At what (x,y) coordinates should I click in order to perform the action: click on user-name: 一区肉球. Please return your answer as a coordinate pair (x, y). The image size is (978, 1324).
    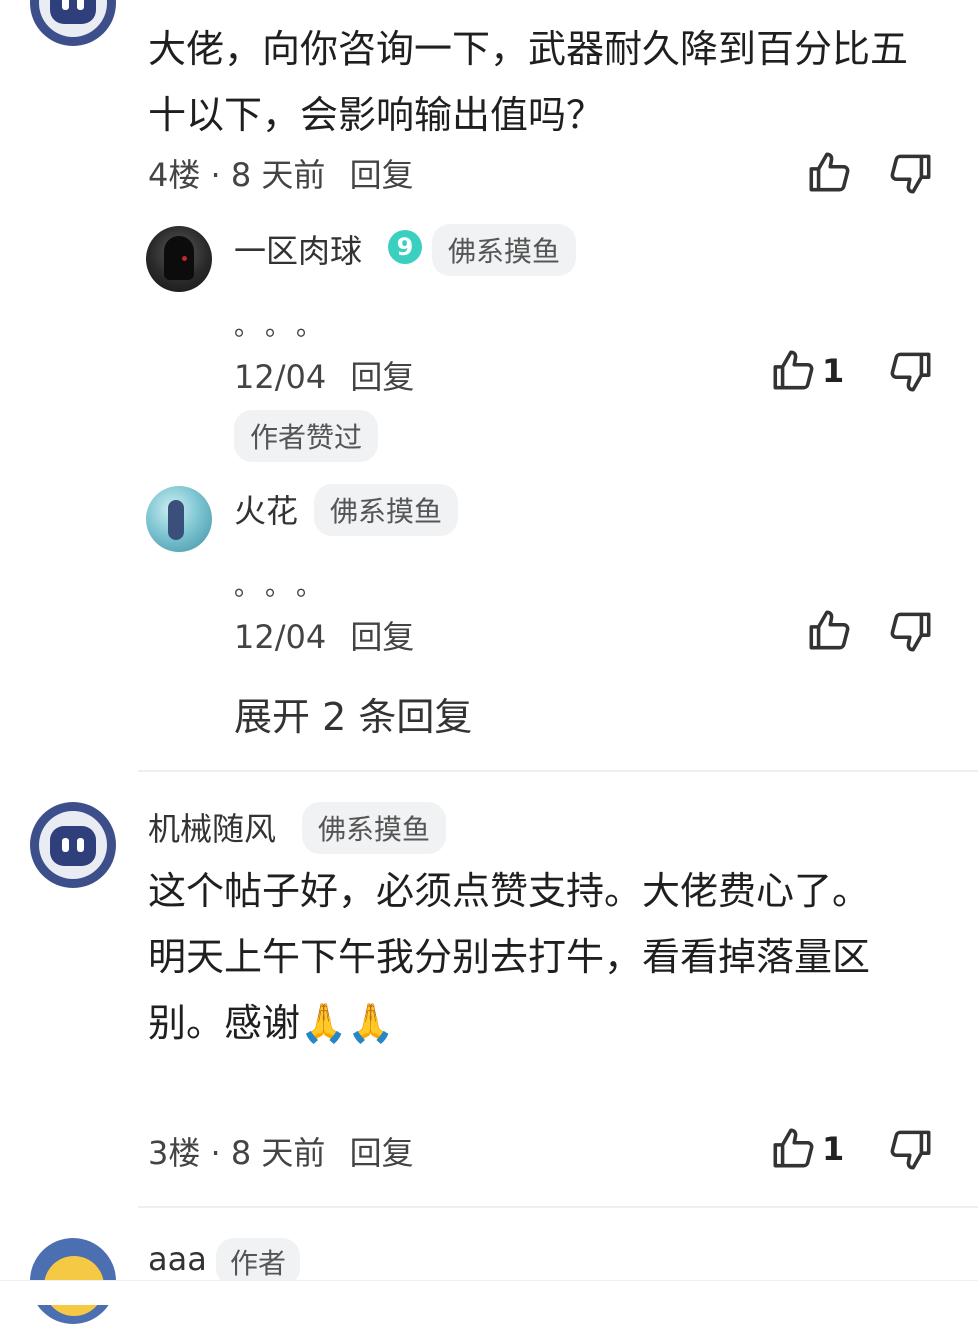
    Looking at the image, I should click on (298, 249).